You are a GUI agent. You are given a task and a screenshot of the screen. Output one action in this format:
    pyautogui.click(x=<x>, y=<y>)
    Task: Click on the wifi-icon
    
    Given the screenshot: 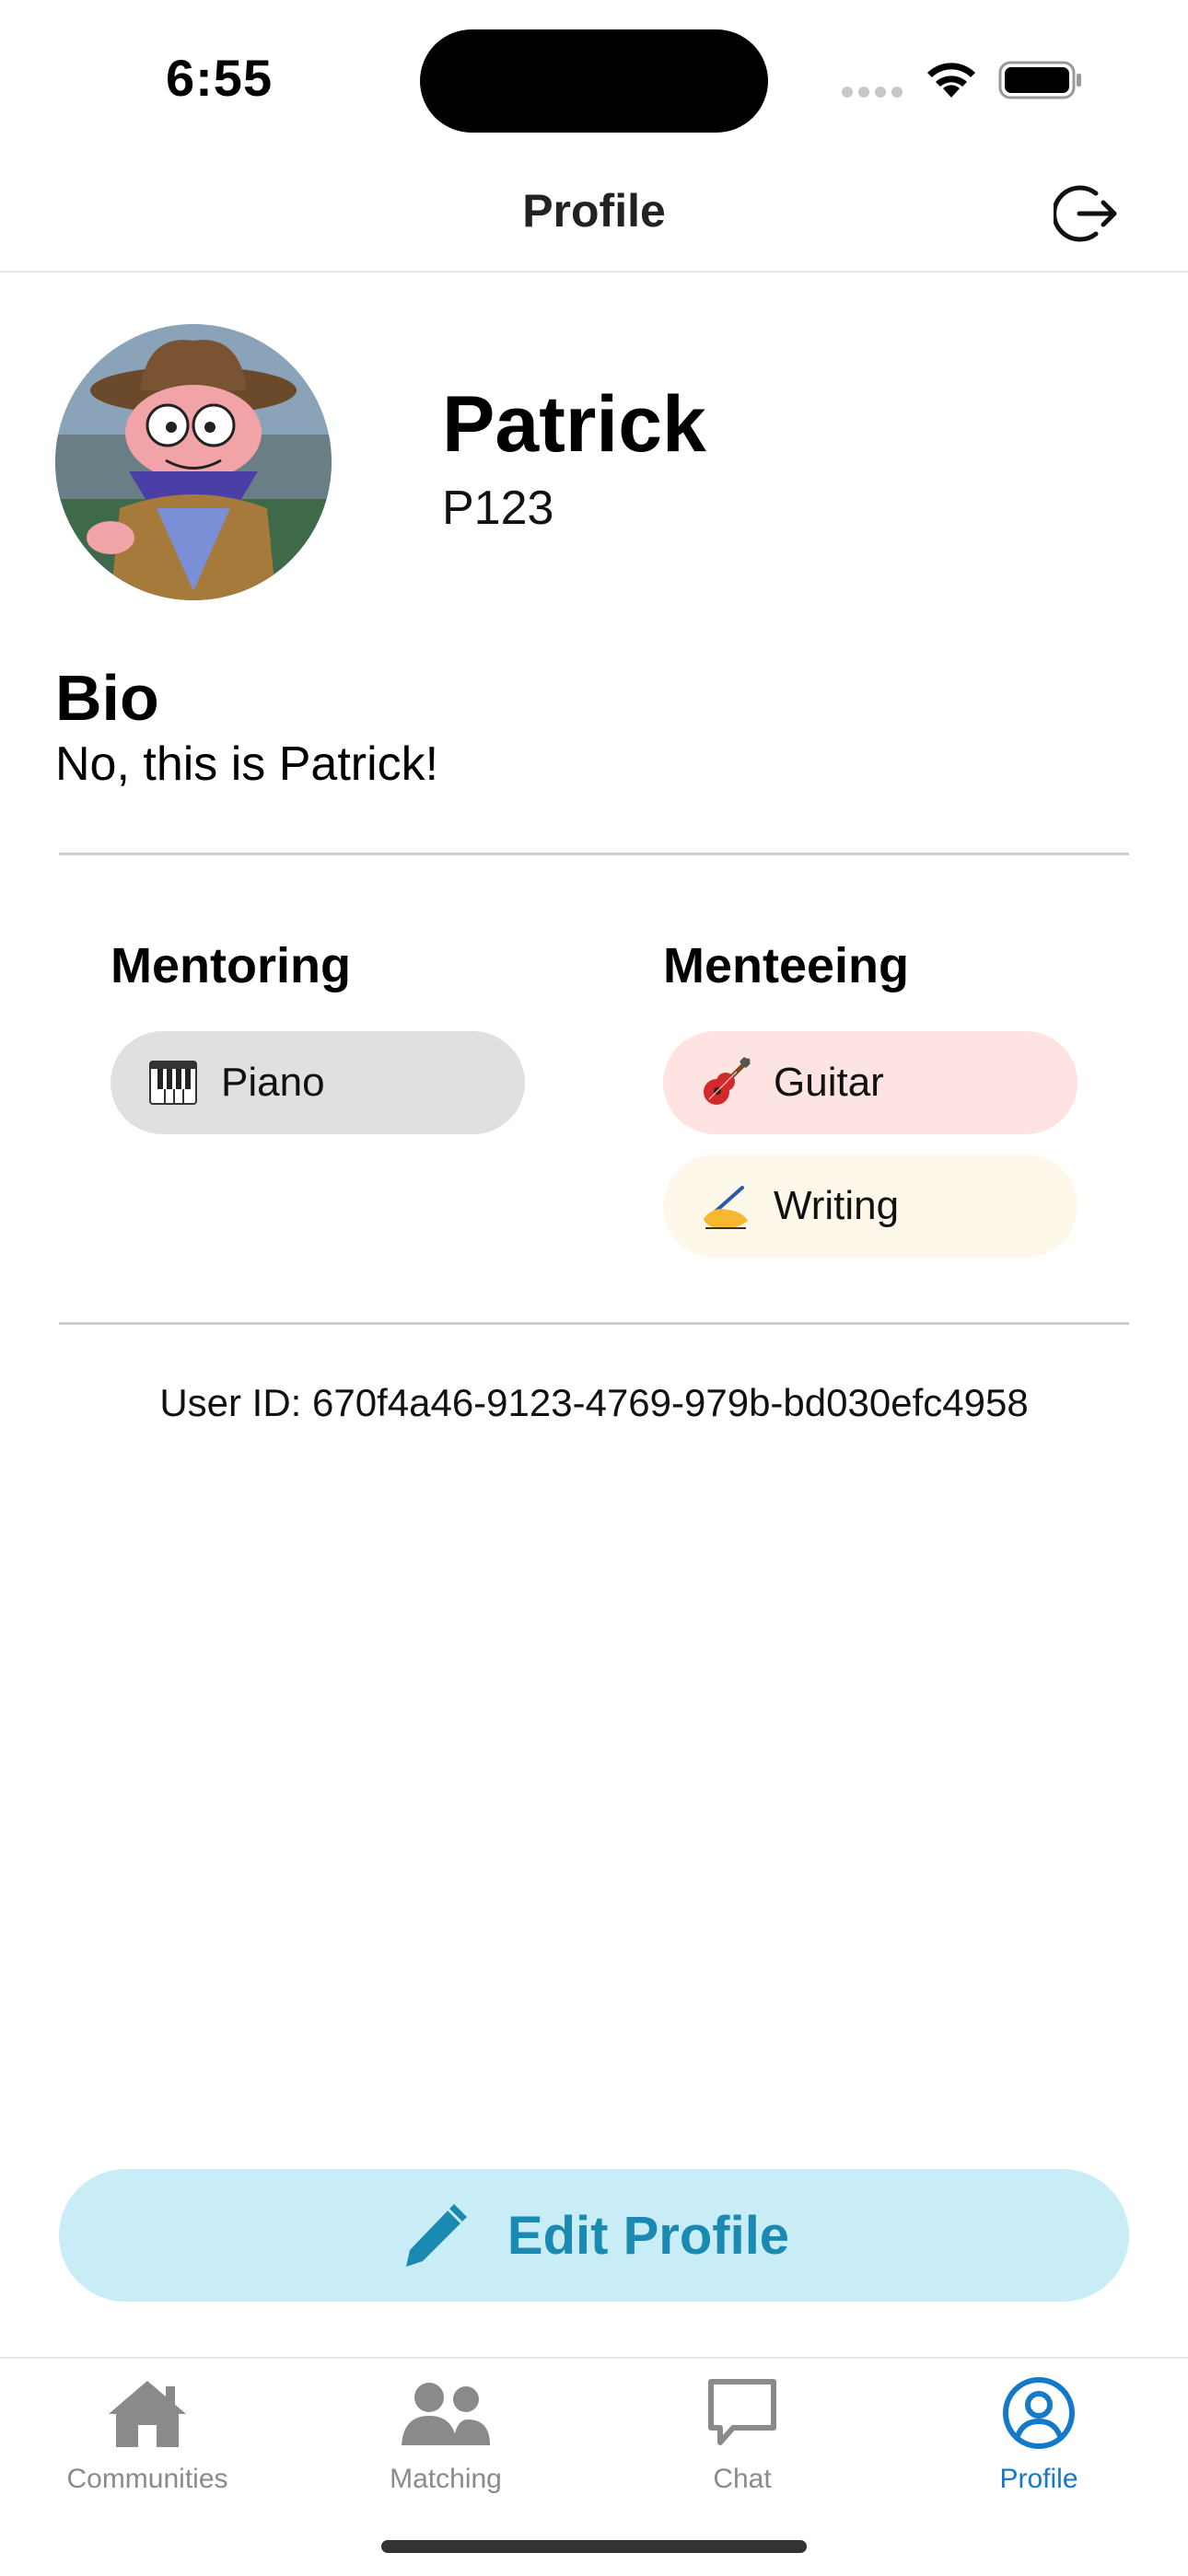 What is the action you would take?
    pyautogui.click(x=951, y=80)
    